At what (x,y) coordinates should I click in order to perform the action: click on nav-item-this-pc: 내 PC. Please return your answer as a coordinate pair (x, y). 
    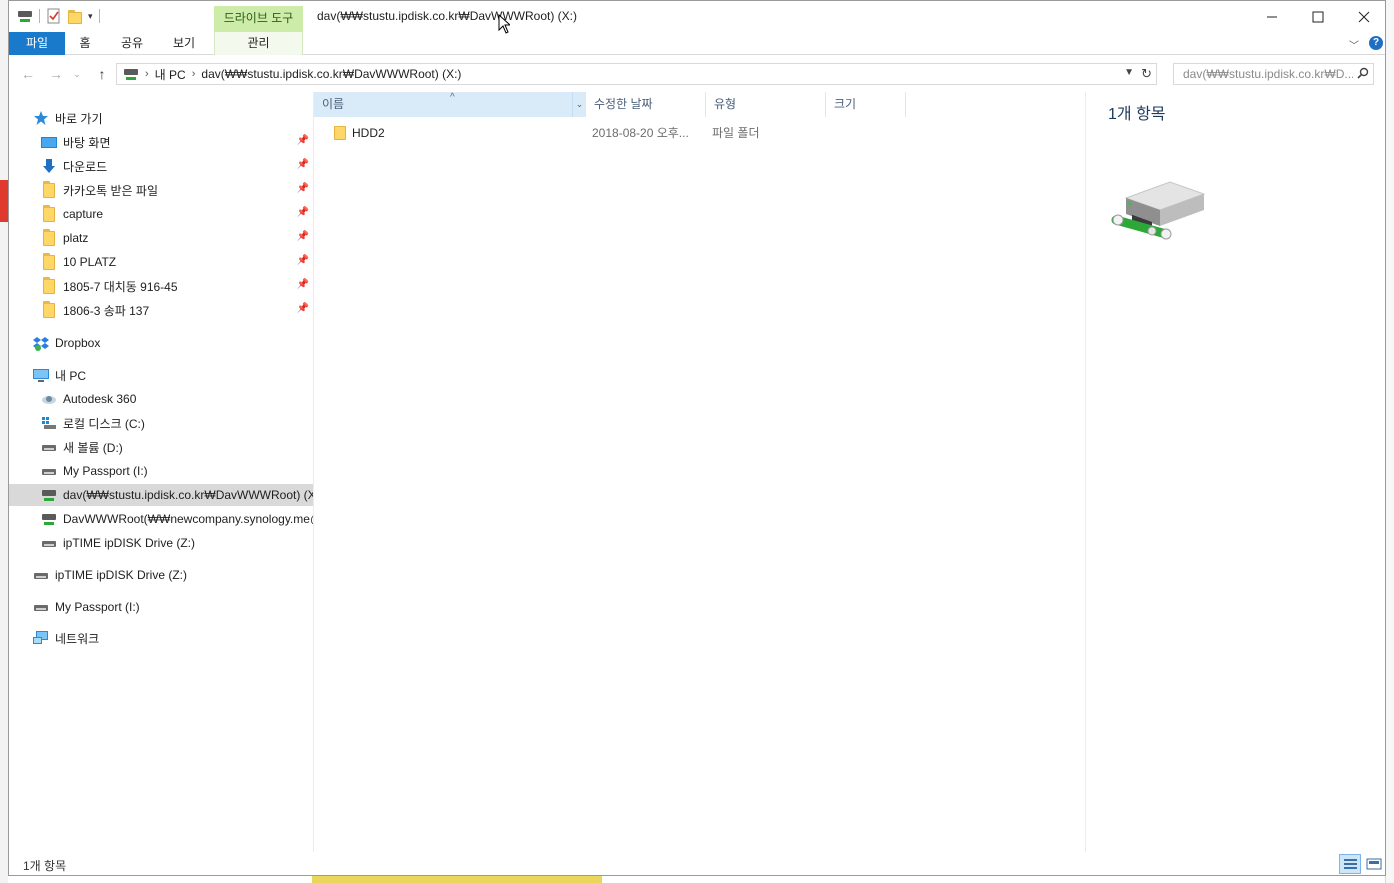
    Looking at the image, I should click on (59, 375).